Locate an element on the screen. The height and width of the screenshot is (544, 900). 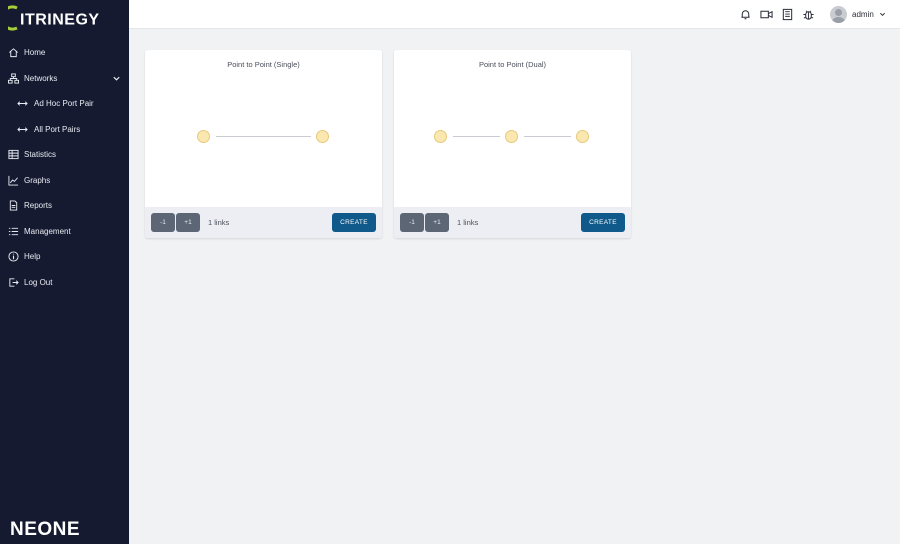
card-title: Point to Point (Dual) is located at coordinates (512, 64).